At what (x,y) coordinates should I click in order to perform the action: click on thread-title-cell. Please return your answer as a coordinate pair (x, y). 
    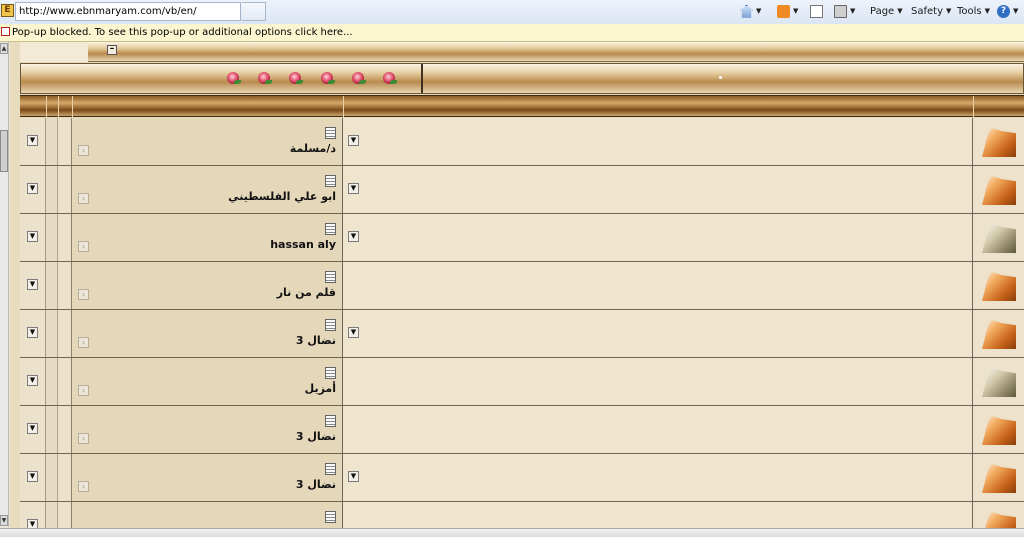
    Looking at the image, I should click on (658, 515).